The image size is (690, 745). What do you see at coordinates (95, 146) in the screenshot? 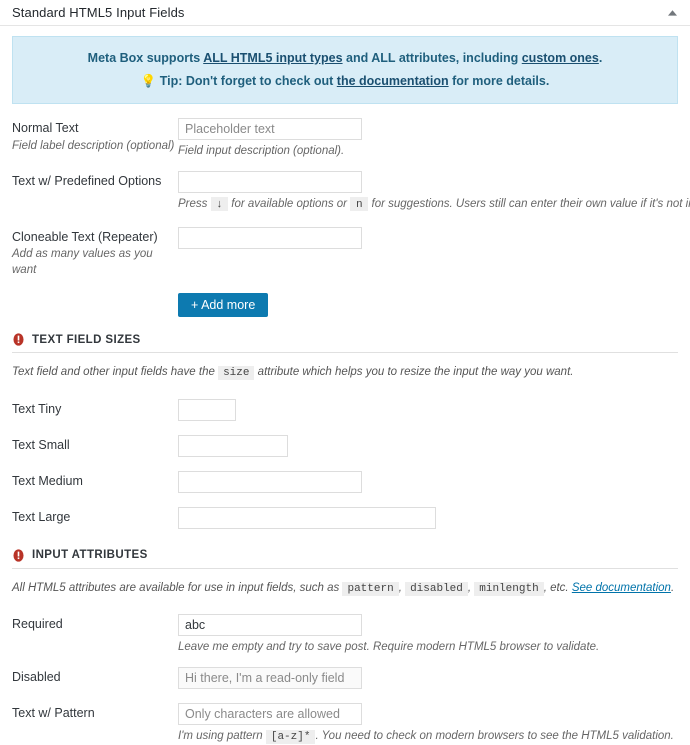
I see `field-label-desc-normal-text: Field label description (optional)` at bounding box center [95, 146].